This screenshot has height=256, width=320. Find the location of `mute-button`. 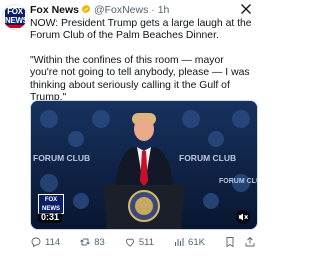

mute-button is located at coordinates (243, 217).